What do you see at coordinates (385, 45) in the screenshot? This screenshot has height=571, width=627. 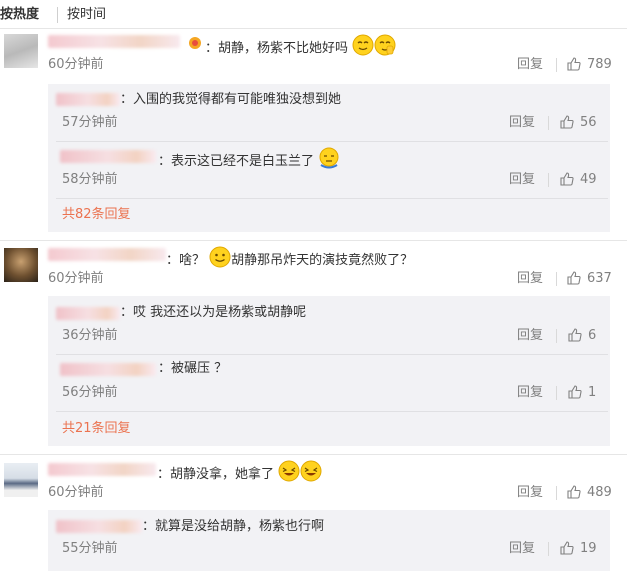 I see `wave-hand-emoji-icon` at bounding box center [385, 45].